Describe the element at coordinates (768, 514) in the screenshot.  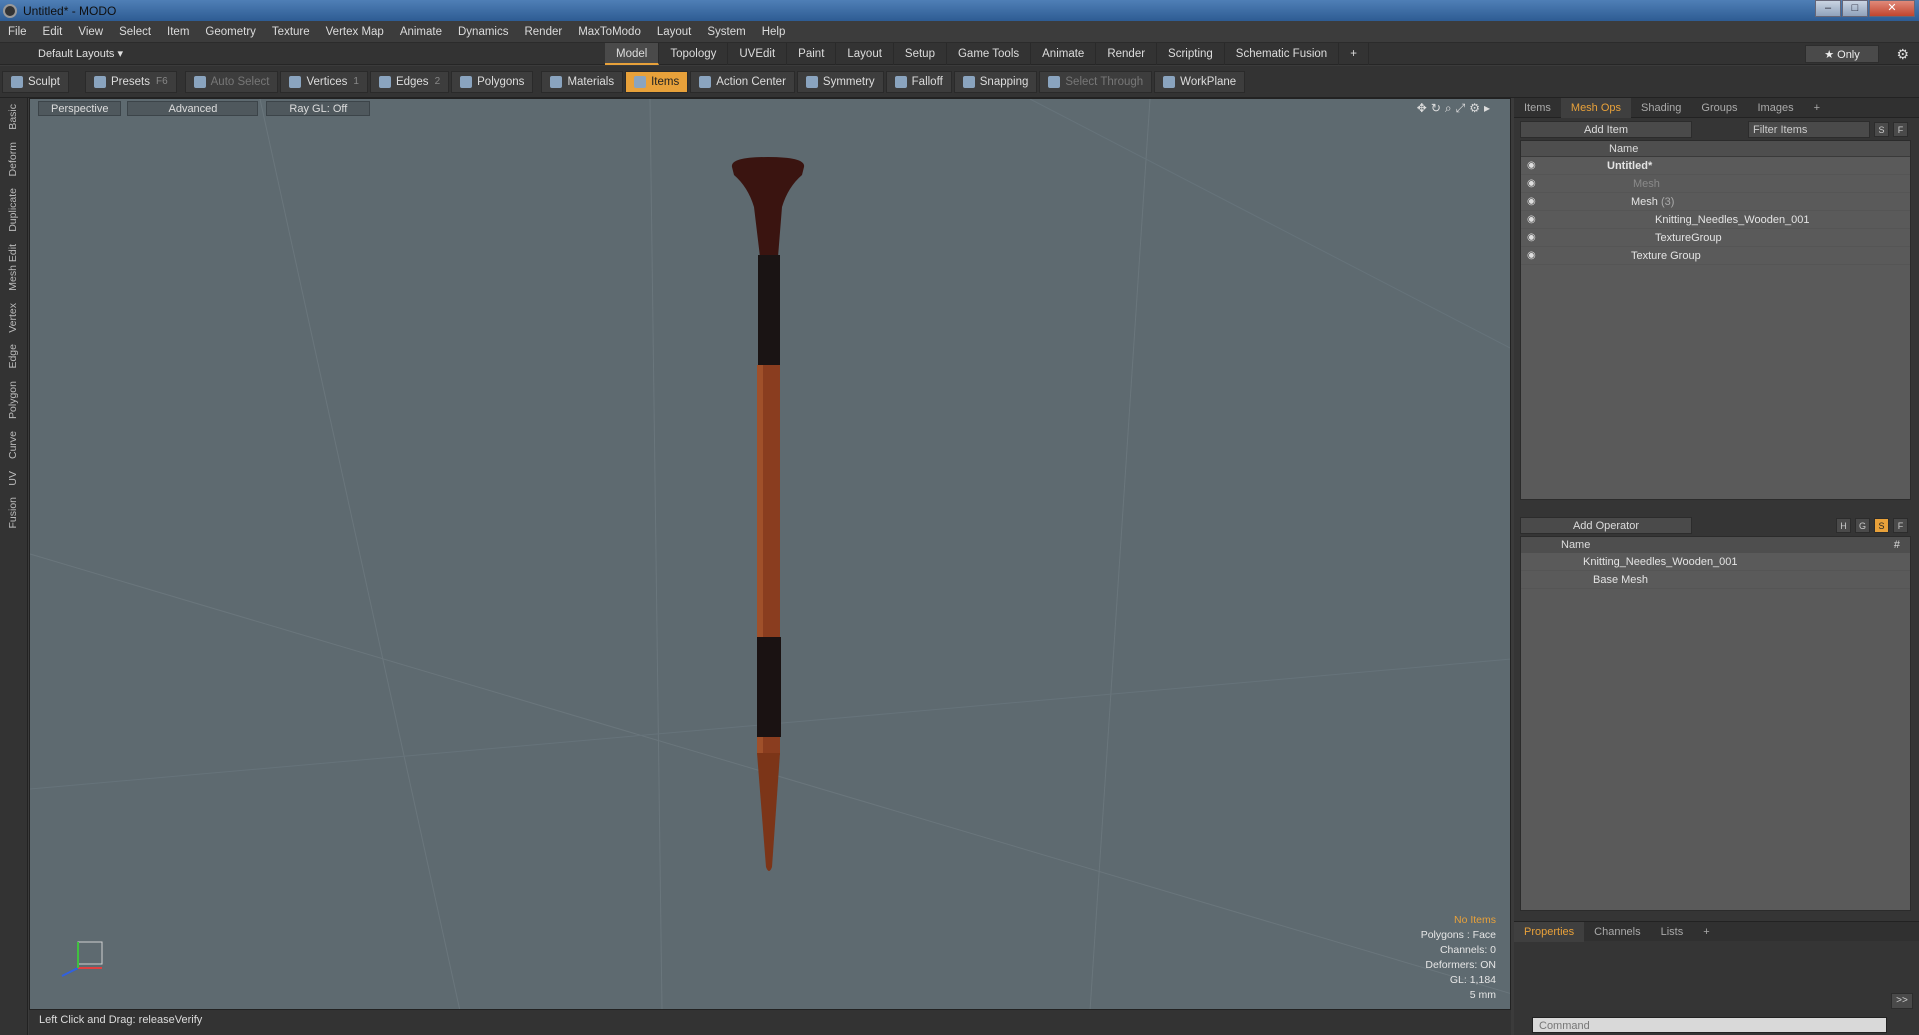
I see `knitting-needle-model` at that location.